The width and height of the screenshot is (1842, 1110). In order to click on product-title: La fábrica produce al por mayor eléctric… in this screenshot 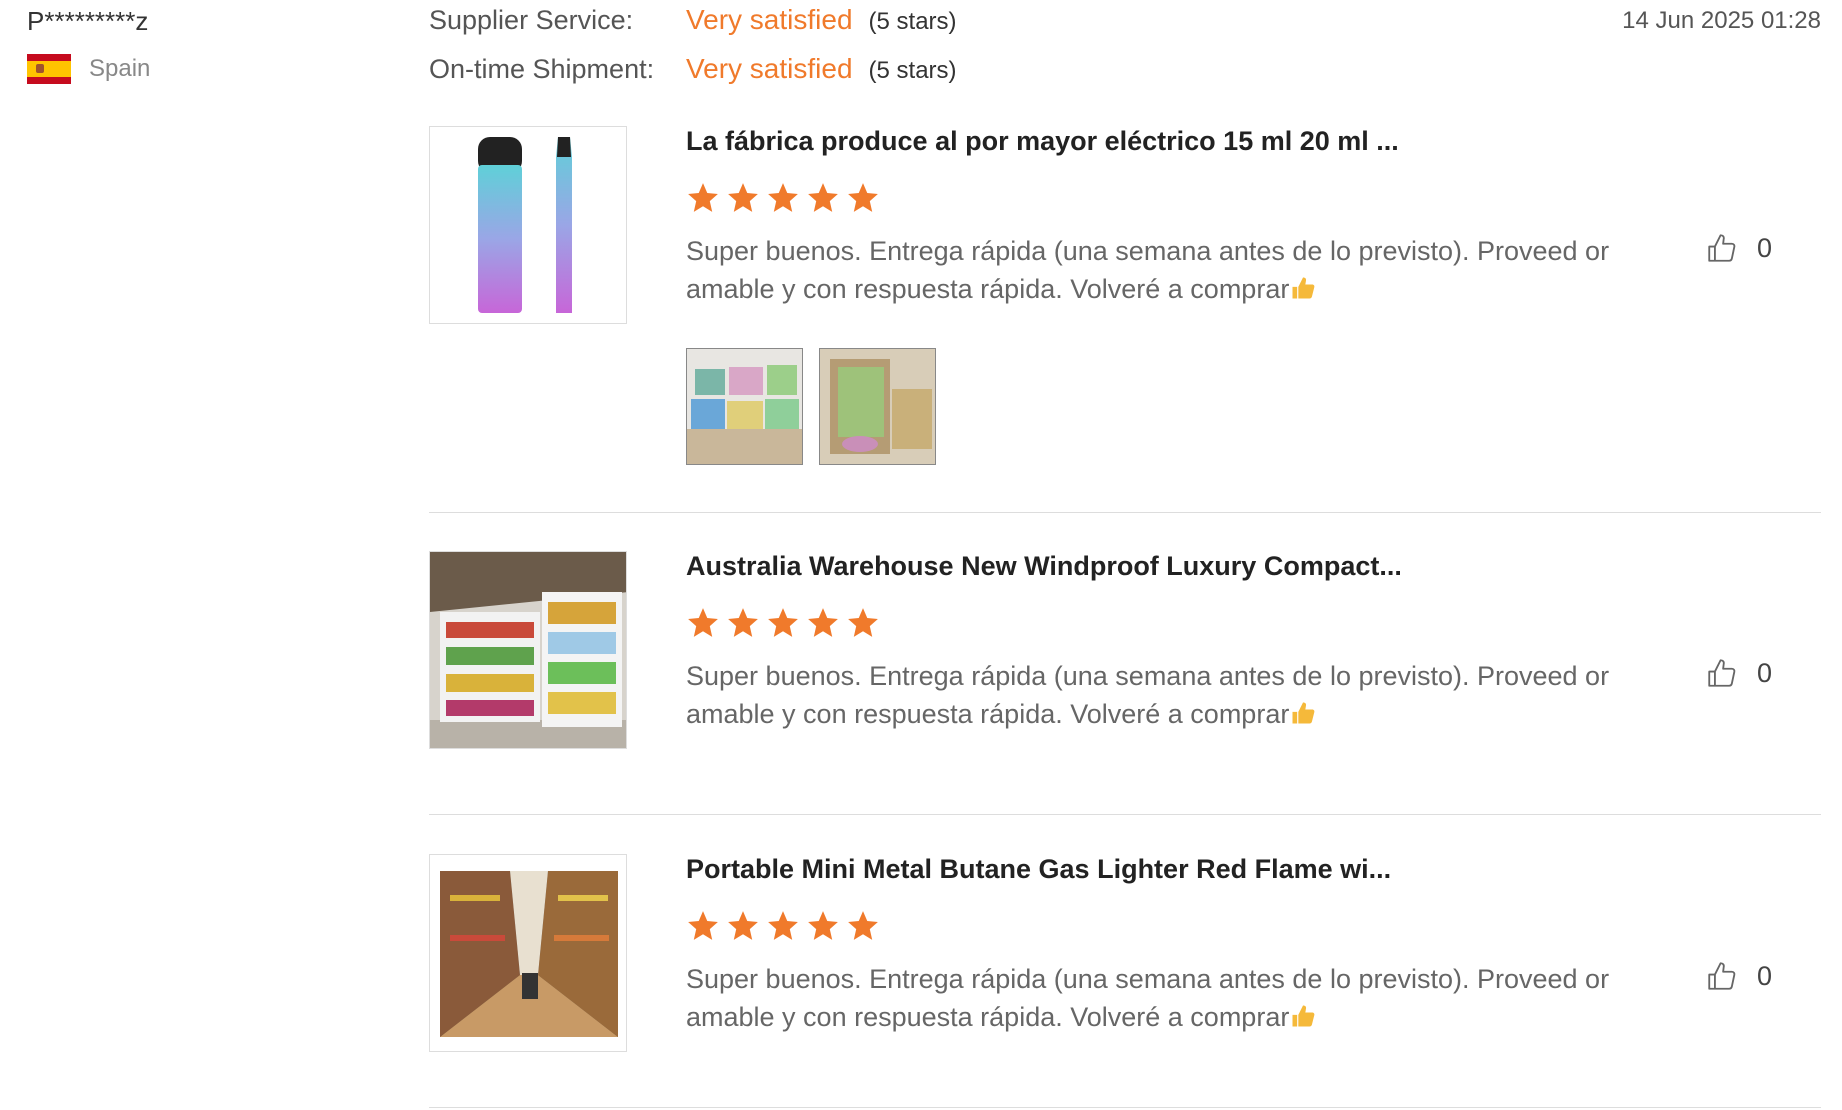, I will do `click(1042, 141)`.